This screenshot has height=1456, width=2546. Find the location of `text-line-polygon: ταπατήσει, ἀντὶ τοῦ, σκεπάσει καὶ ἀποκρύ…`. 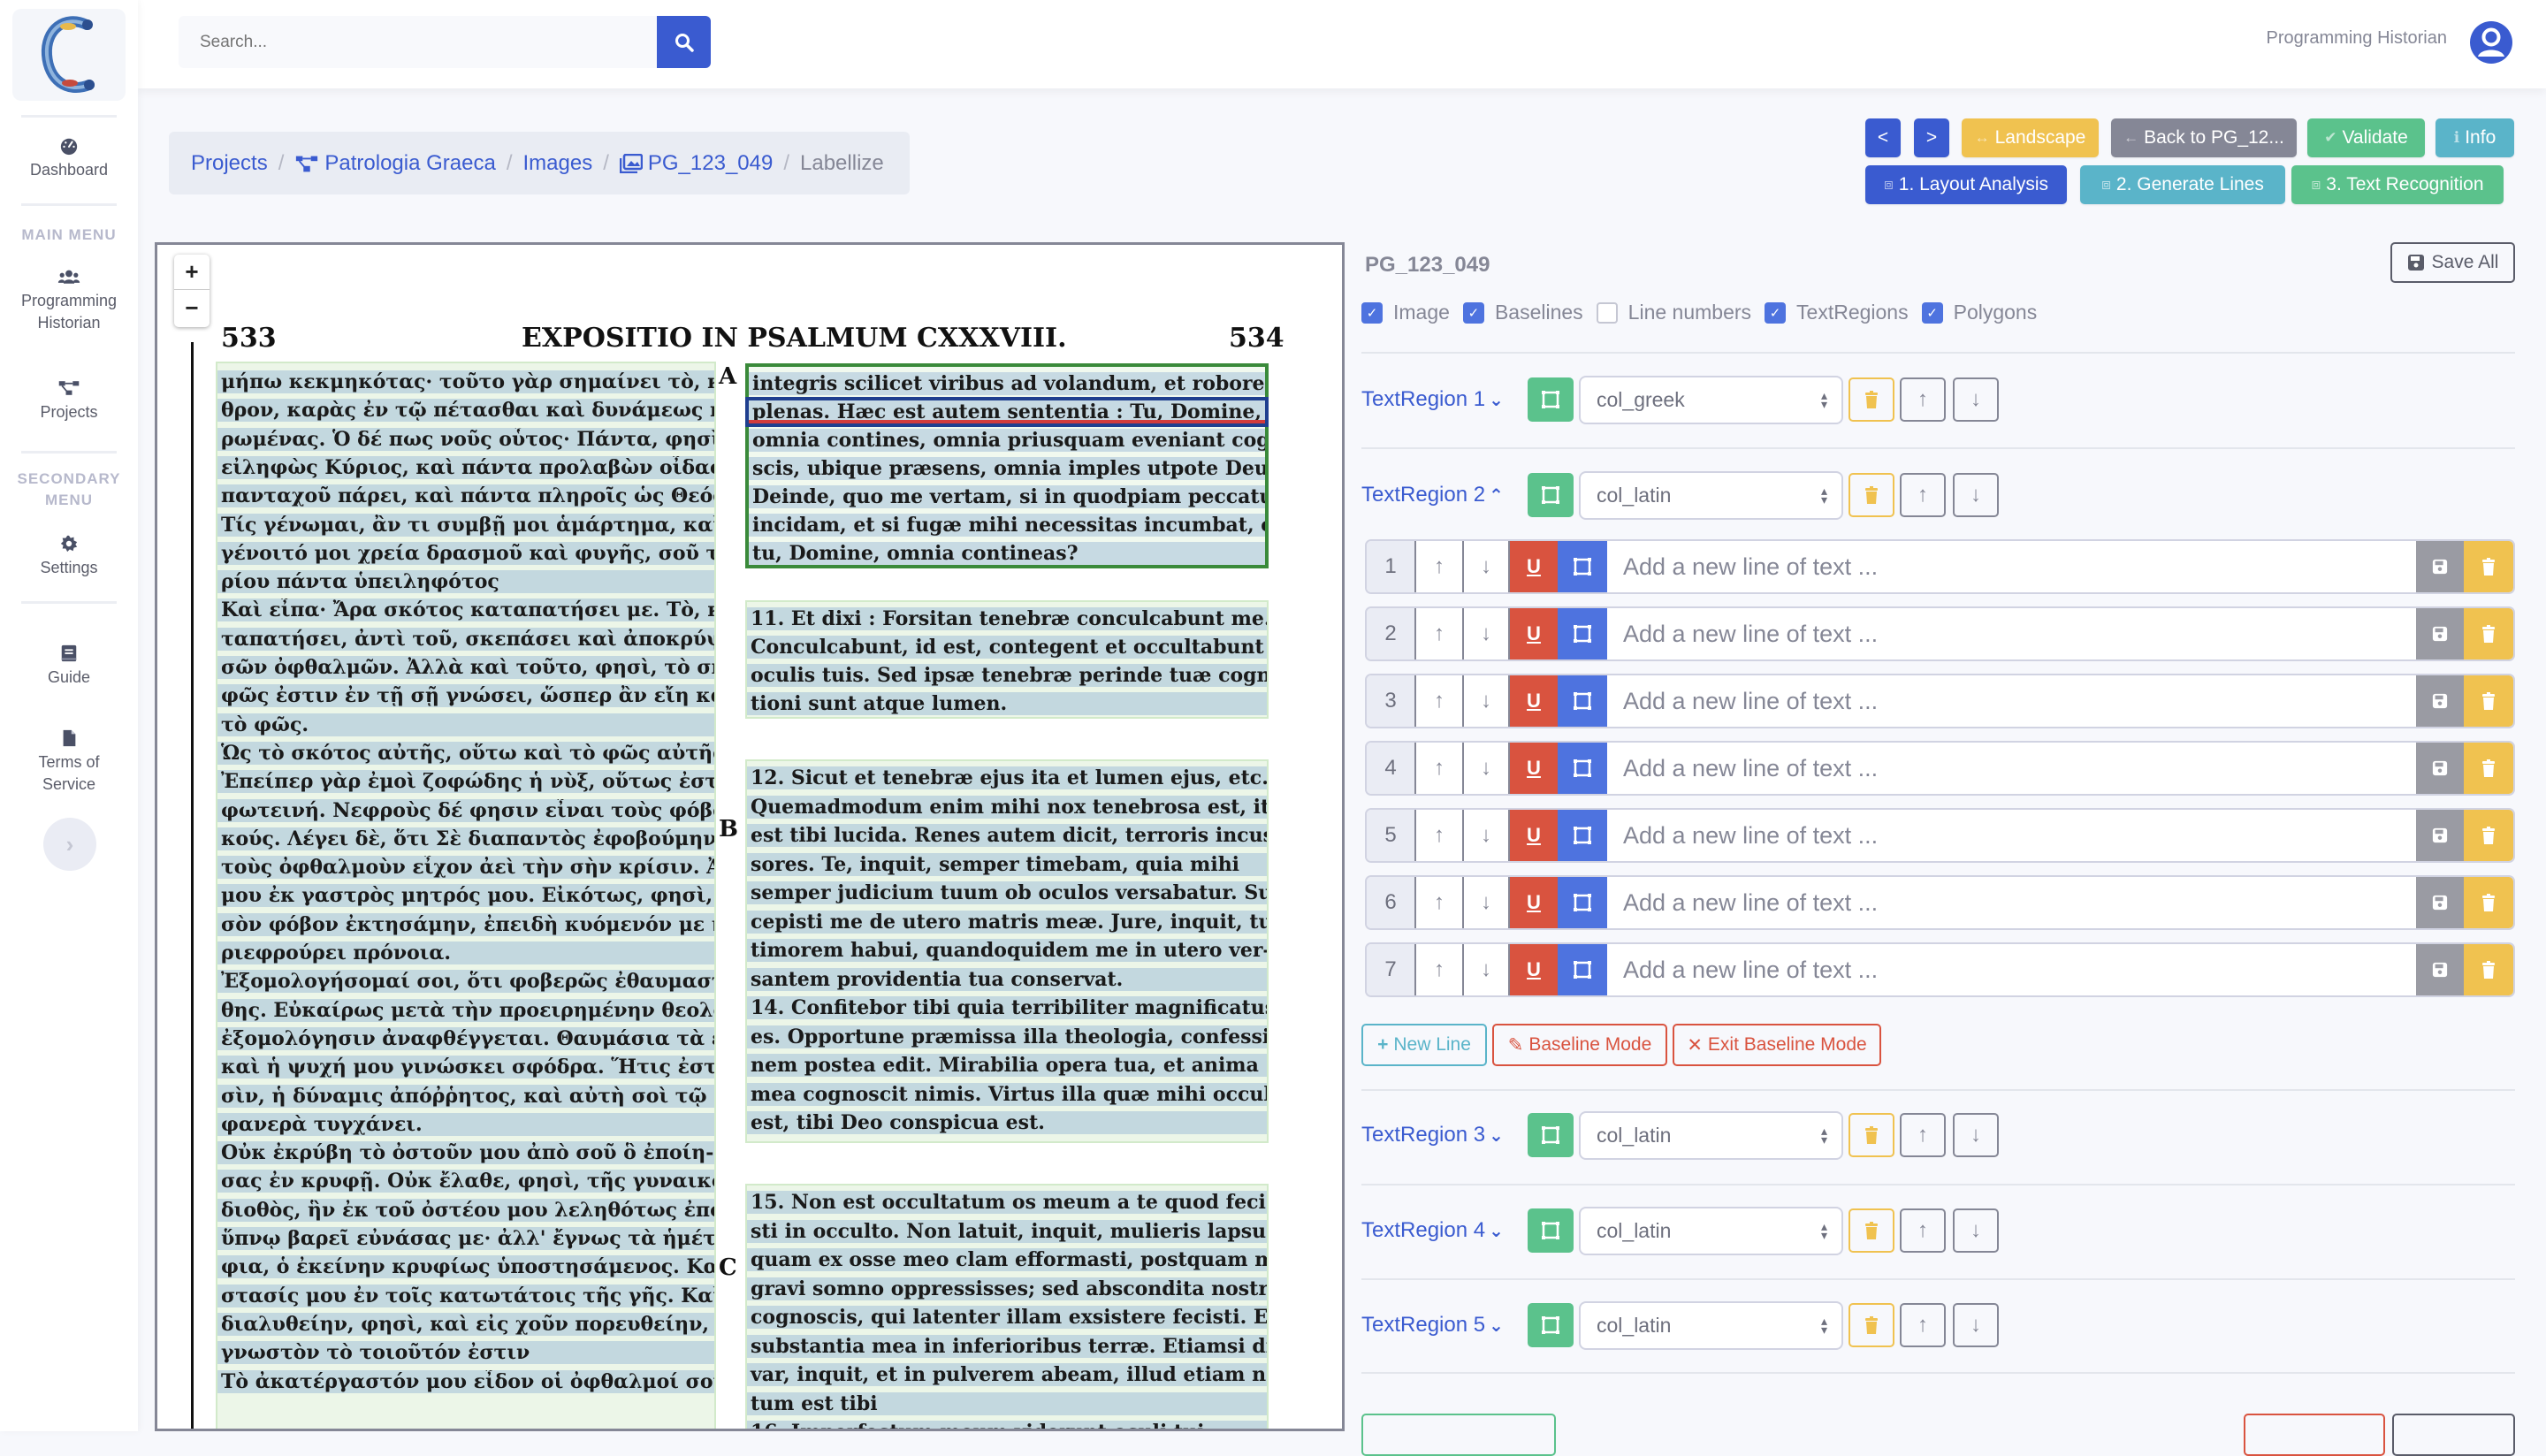

text-line-polygon: ταπατήσει, ἀντὶ τοῦ, σκεπάσει καὶ ἀποκρύ… is located at coordinates (465, 639).